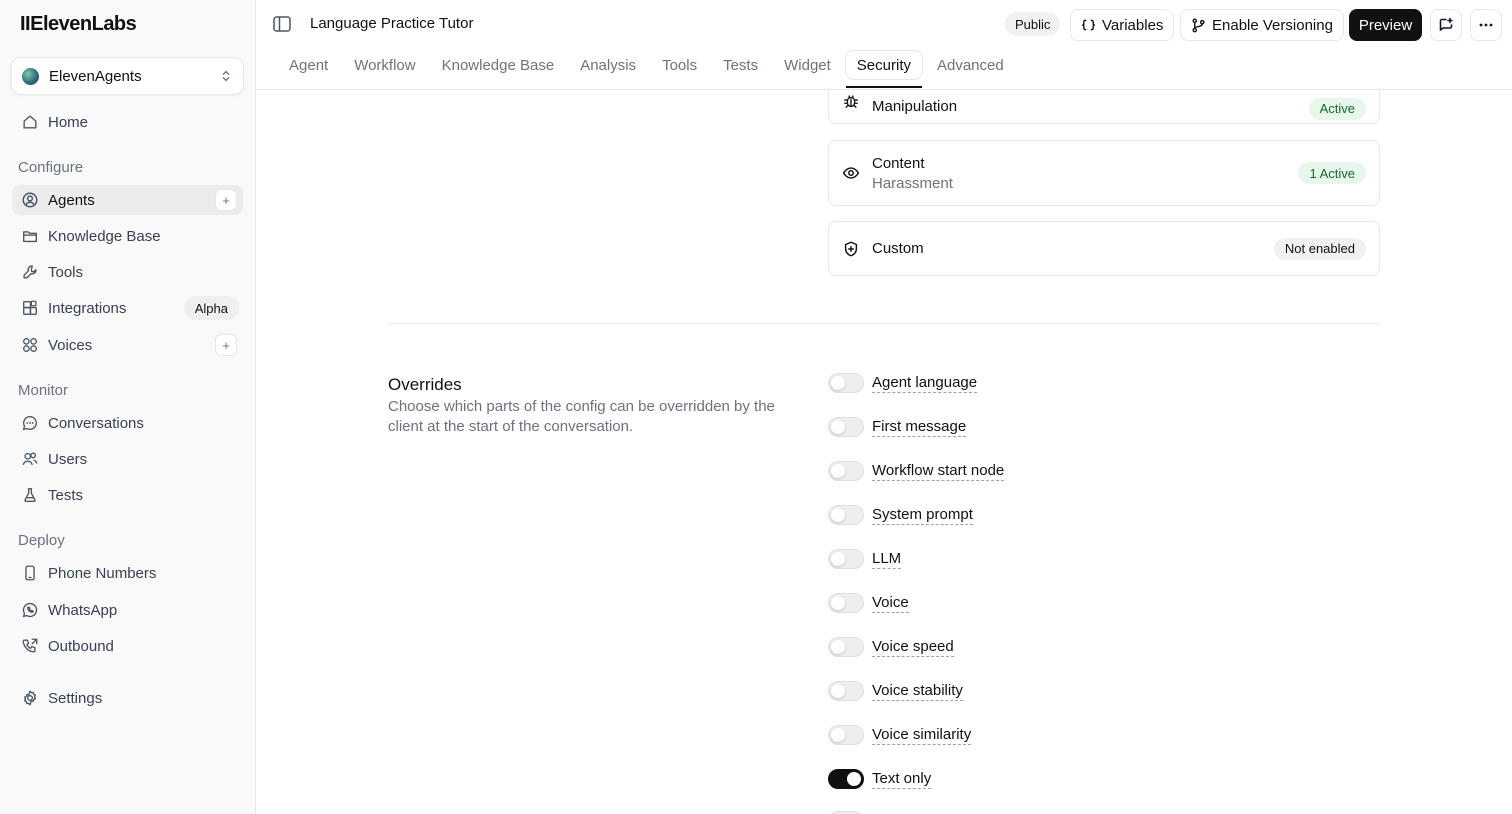  I want to click on preview-button: Preview, so click(1385, 25).